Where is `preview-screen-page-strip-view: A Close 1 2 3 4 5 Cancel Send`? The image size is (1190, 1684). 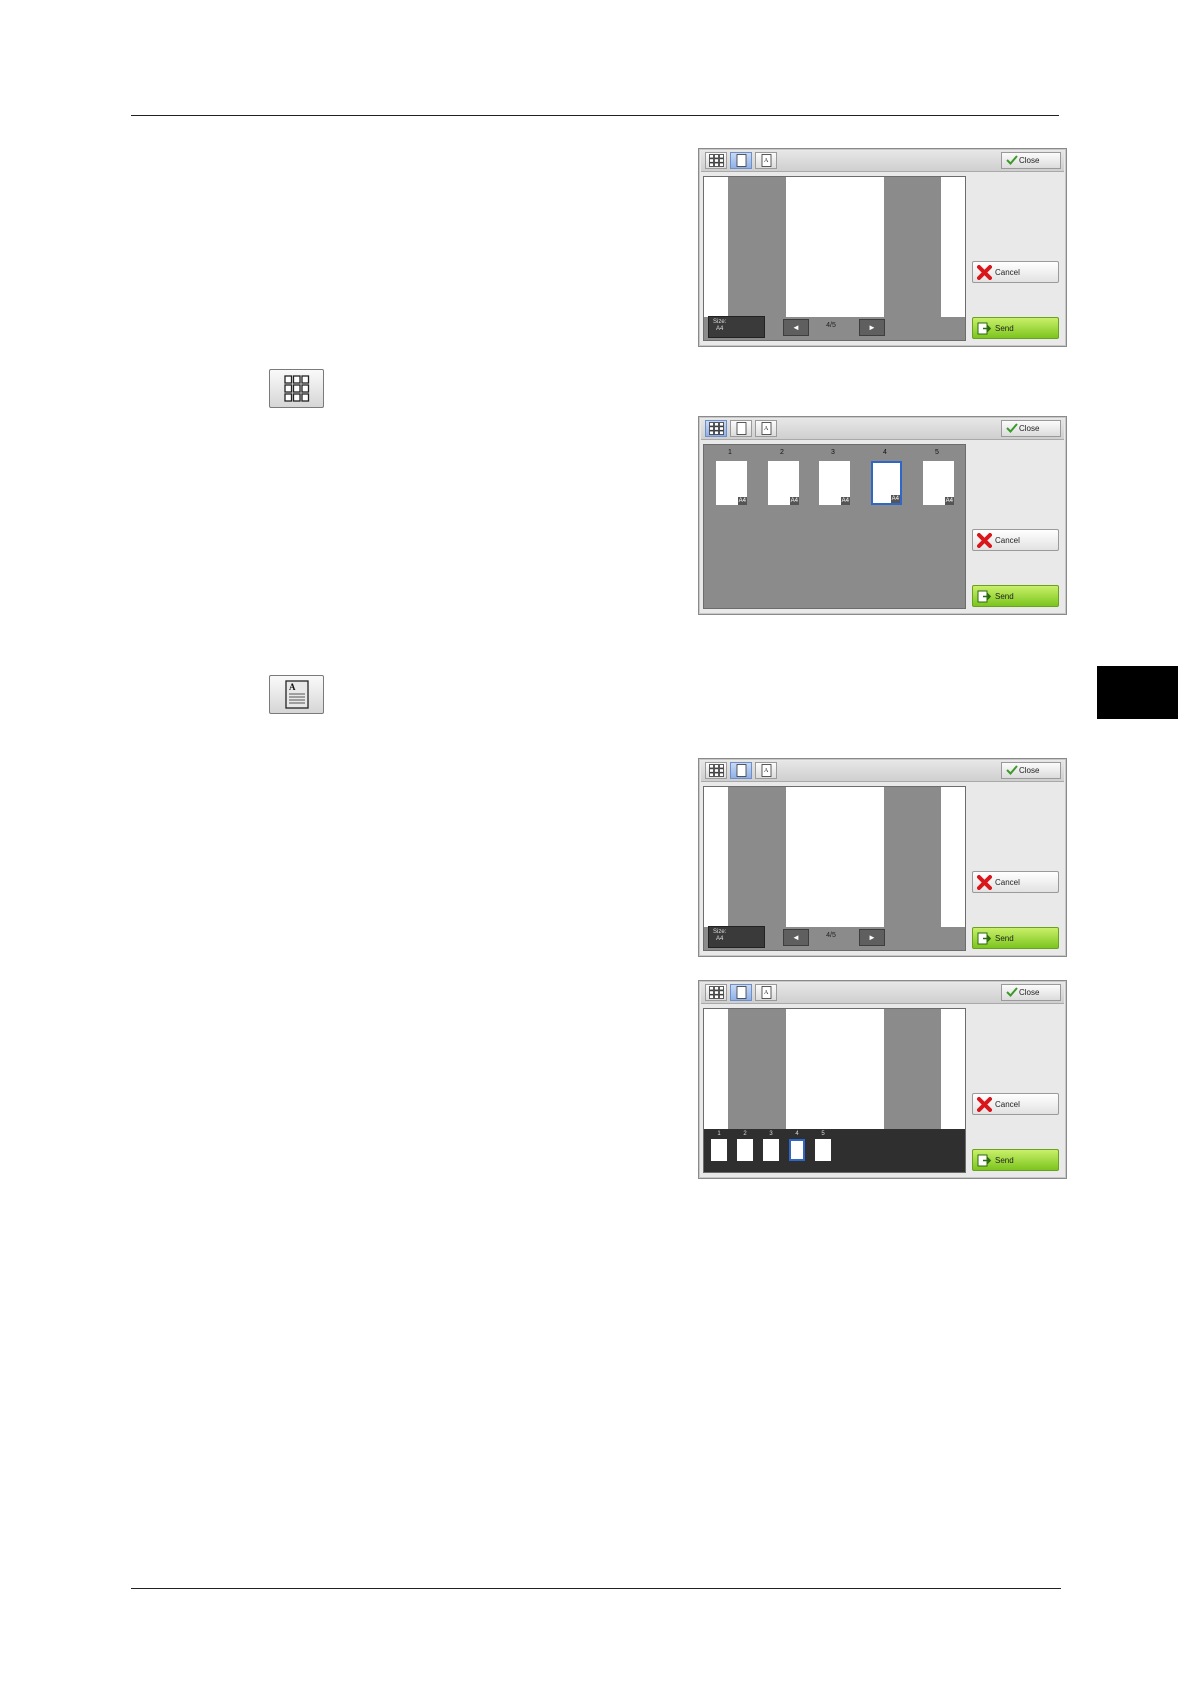 preview-screen-page-strip-view: A Close 1 2 3 4 5 Cancel Send is located at coordinates (882, 1079).